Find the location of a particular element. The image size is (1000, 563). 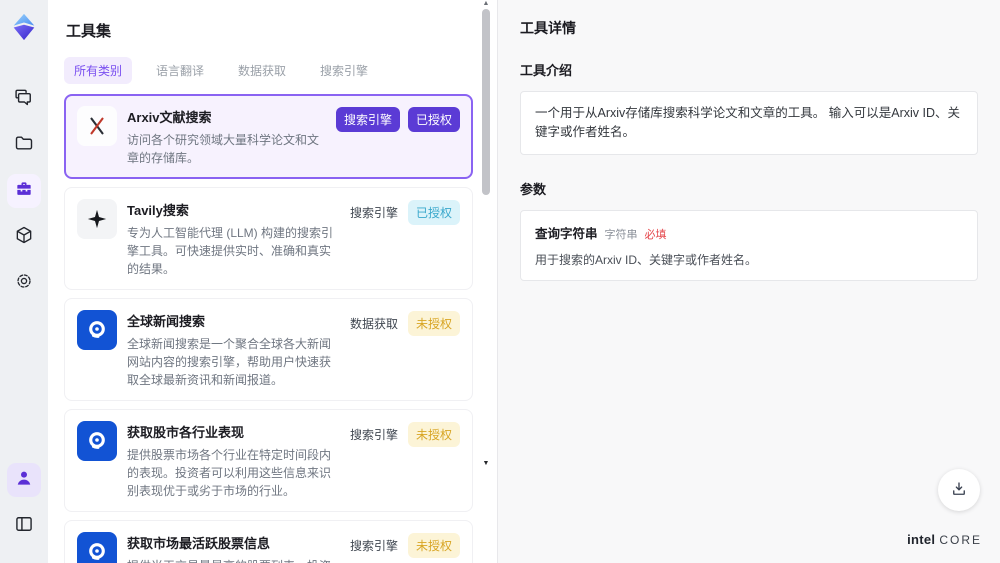

panel-toggle-icon is located at coordinates (24, 526).